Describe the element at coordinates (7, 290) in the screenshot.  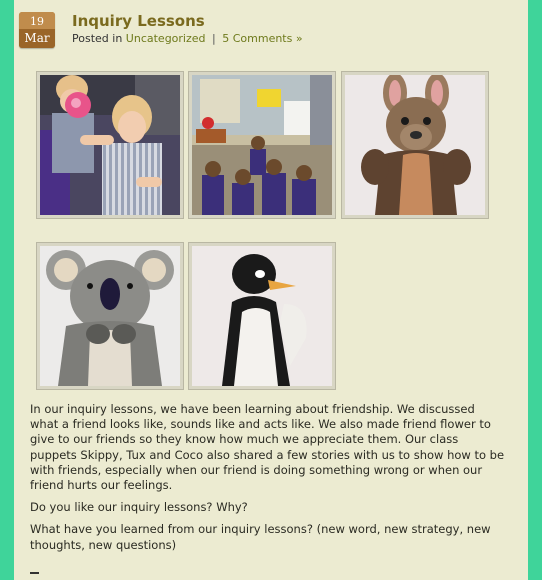
I see `left-border-stripe` at that location.